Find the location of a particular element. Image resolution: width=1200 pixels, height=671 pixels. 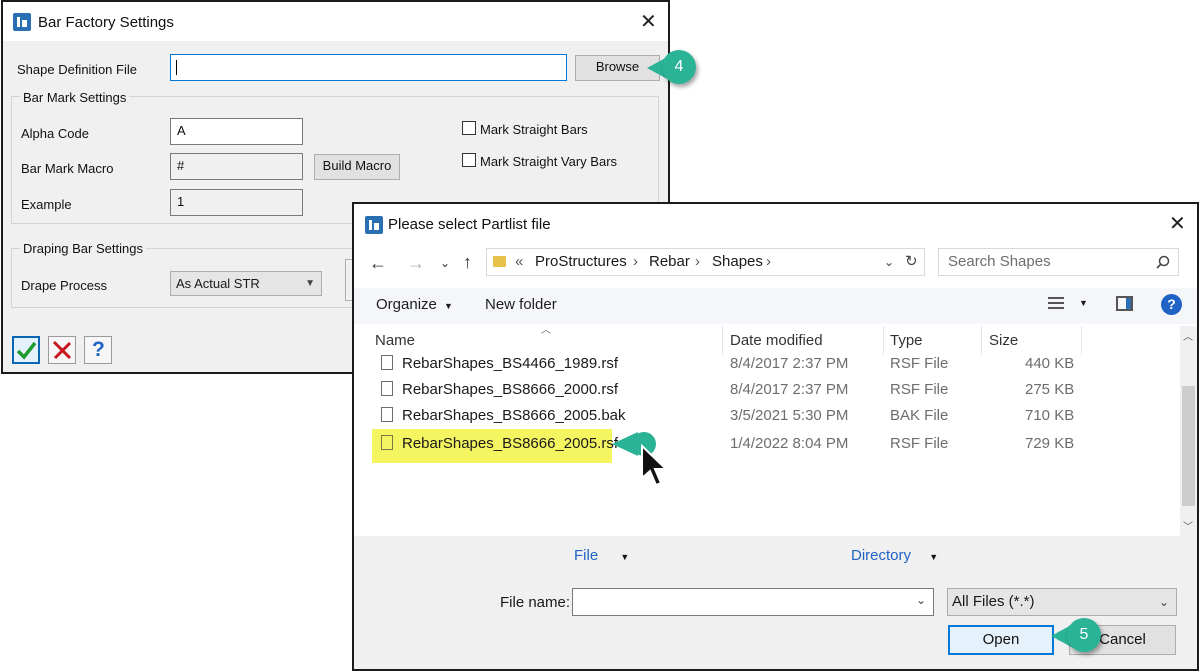

drape-process-label: Drape Process is located at coordinates (64, 285).